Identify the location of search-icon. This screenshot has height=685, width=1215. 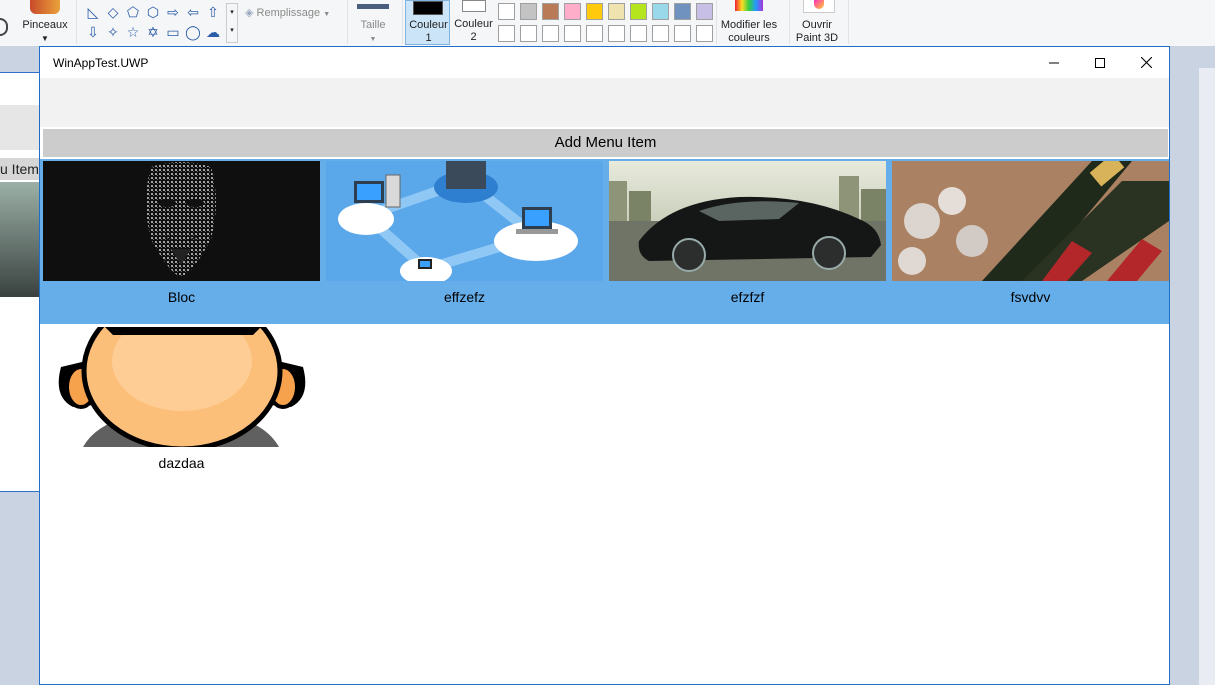
(4, 27).